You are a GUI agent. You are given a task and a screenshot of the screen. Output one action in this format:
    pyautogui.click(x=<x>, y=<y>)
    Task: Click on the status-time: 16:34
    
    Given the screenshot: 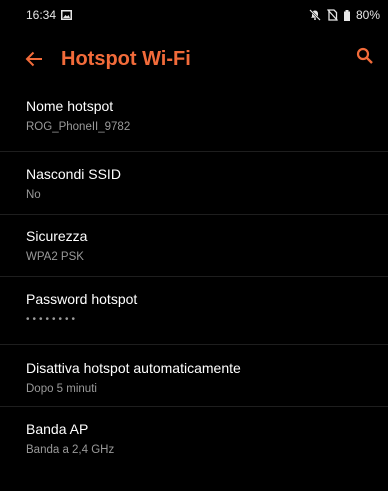 What is the action you would take?
    pyautogui.click(x=41, y=15)
    